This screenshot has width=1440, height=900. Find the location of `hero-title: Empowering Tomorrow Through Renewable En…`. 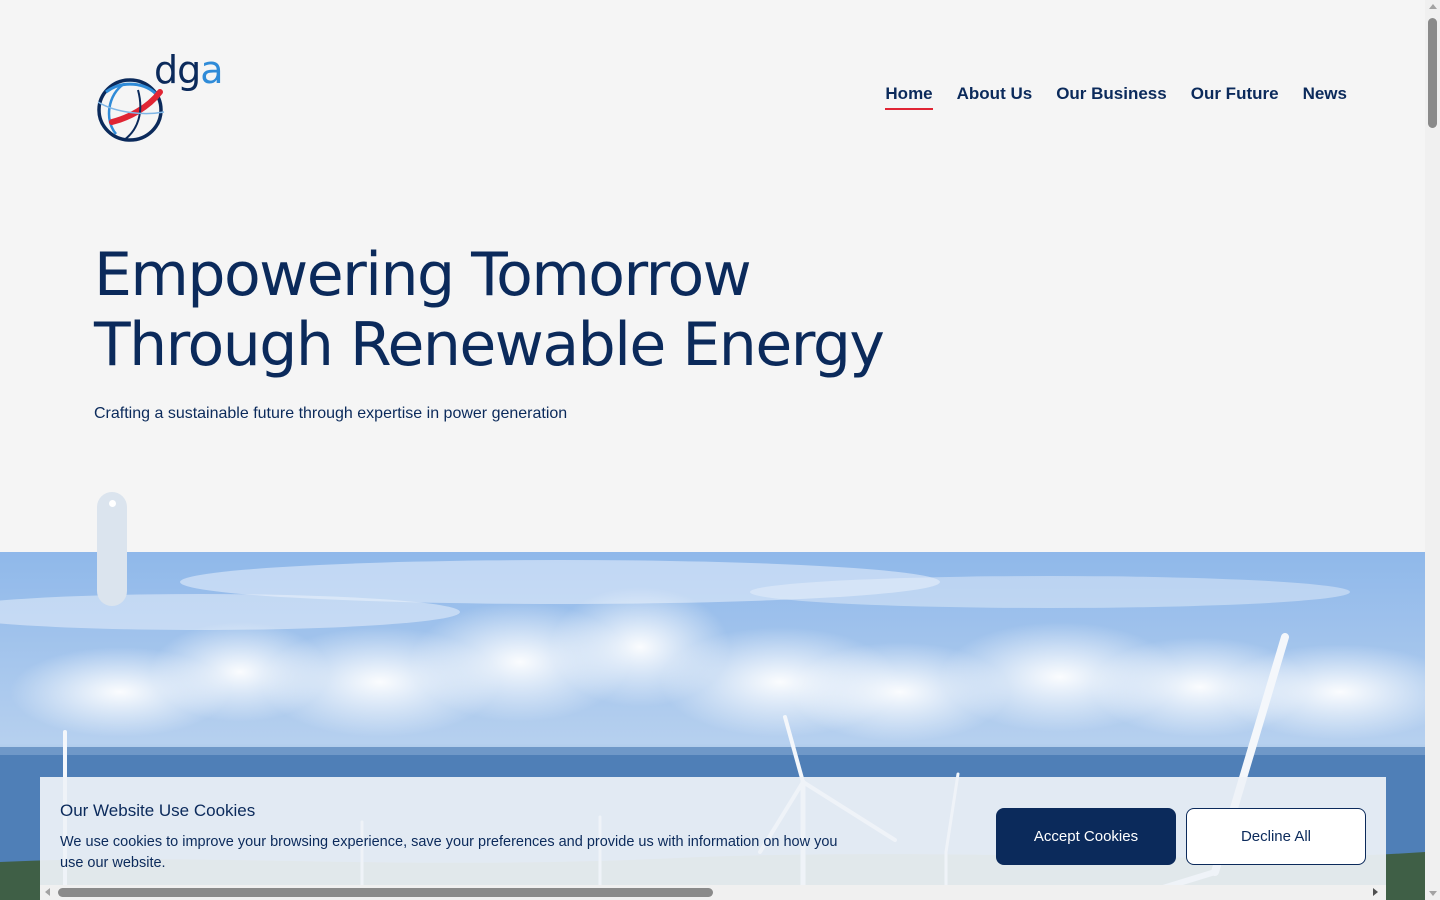

hero-title: Empowering Tomorrow Through Renewable En… is located at coordinates (524, 310).